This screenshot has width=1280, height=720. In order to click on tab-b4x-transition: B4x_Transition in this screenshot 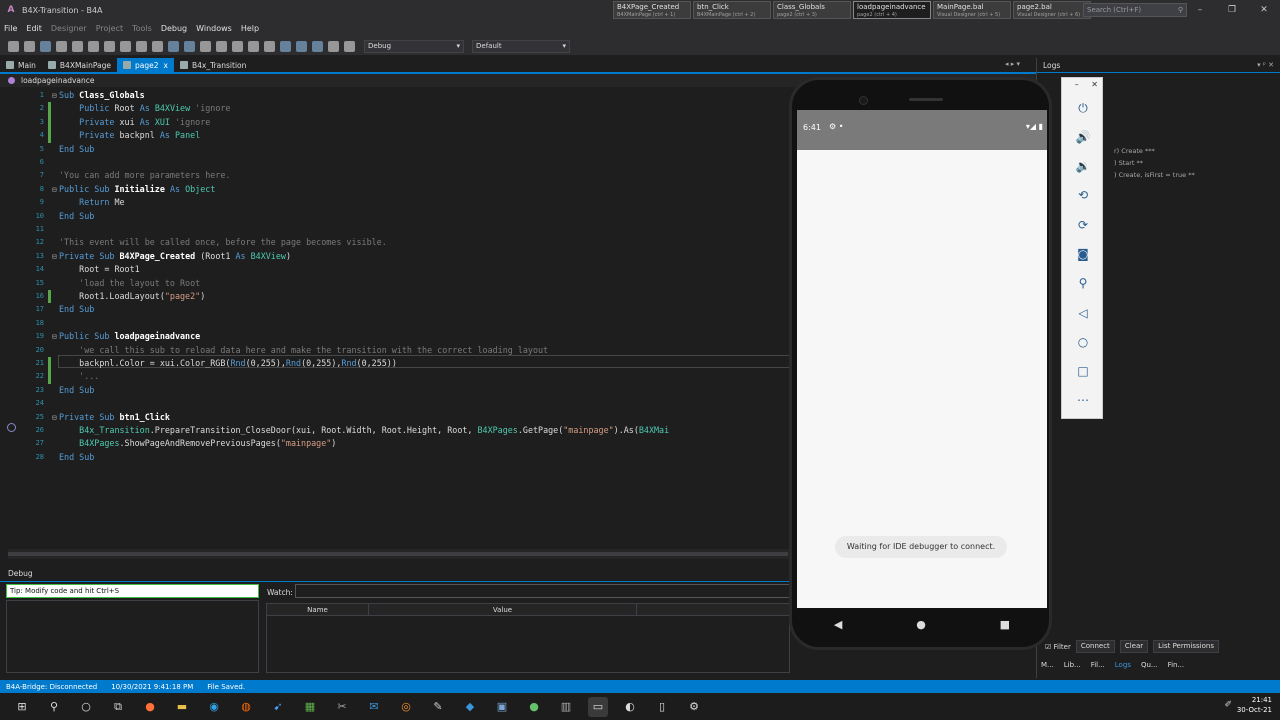, I will do `click(213, 65)`.